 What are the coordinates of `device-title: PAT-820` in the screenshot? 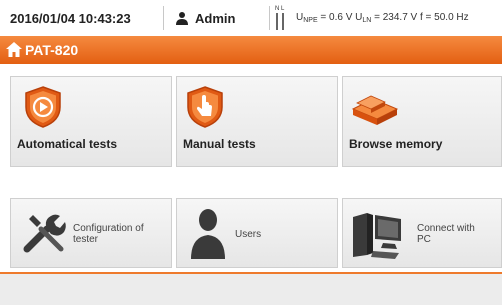 It's located at (52, 50).